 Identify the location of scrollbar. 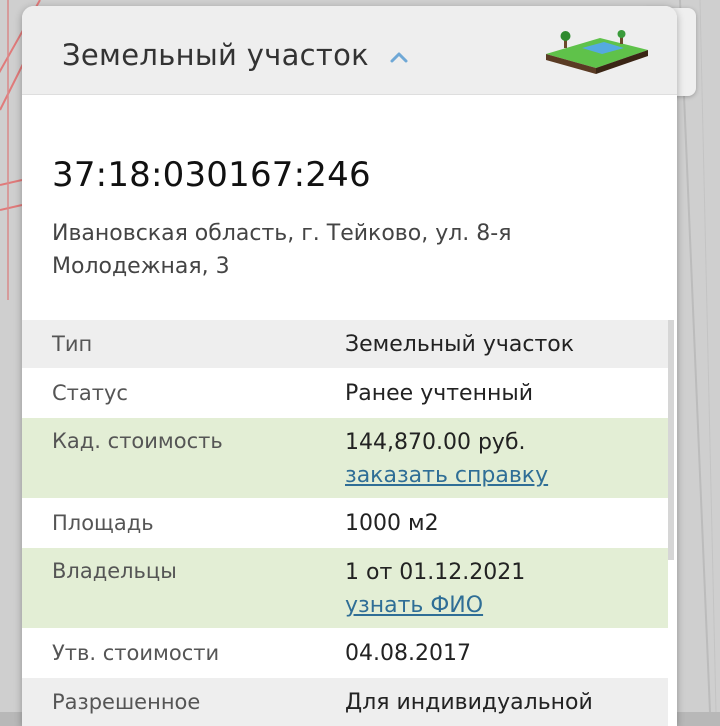
(671, 440).